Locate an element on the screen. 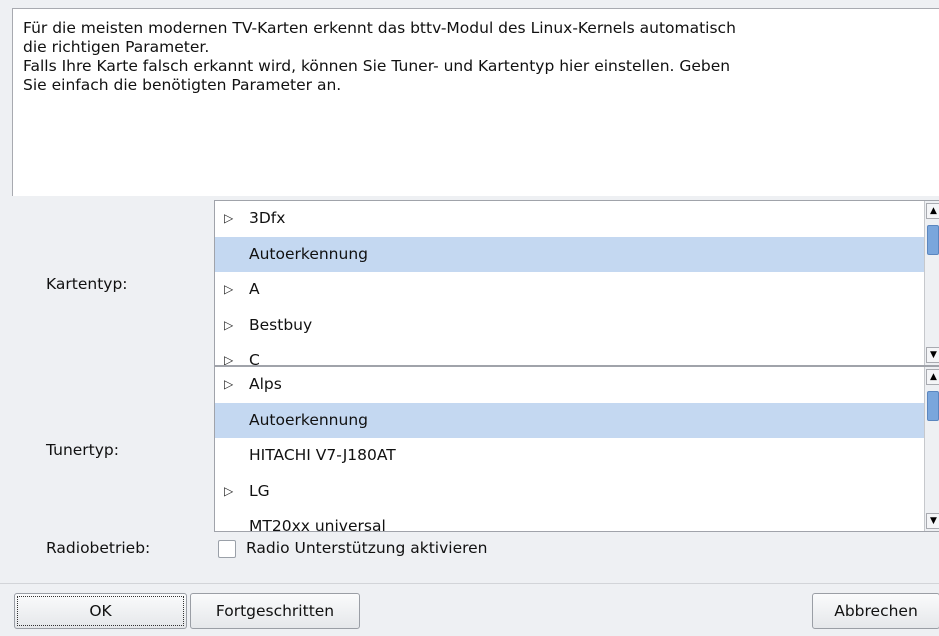 Image resolution: width=939 pixels, height=636 pixels. list-item: ▷ C is located at coordinates (569, 354).